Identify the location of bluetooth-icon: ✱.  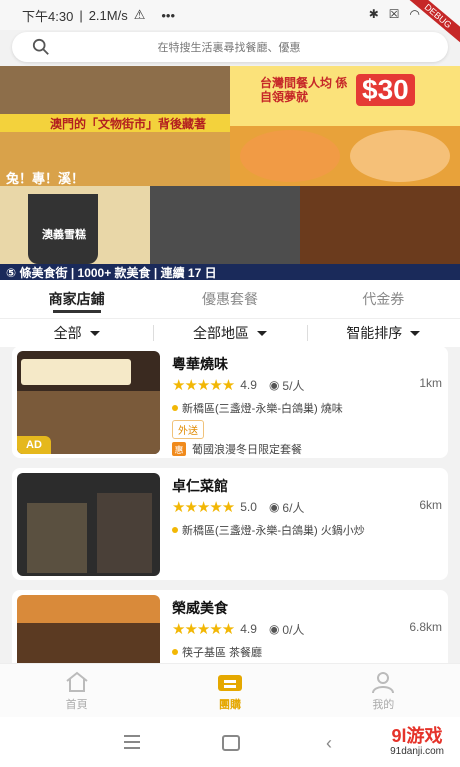
(373, 14).